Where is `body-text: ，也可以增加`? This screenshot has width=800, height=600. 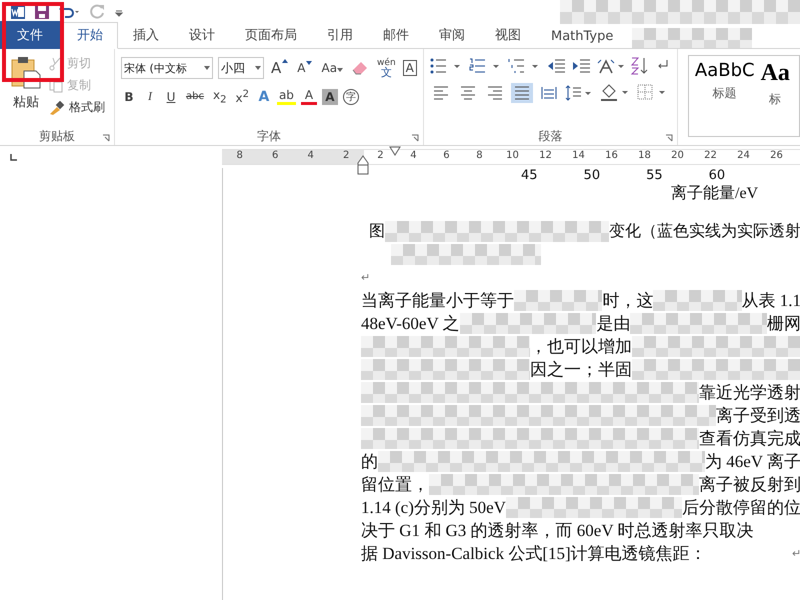 body-text: ，也可以增加 is located at coordinates (581, 347).